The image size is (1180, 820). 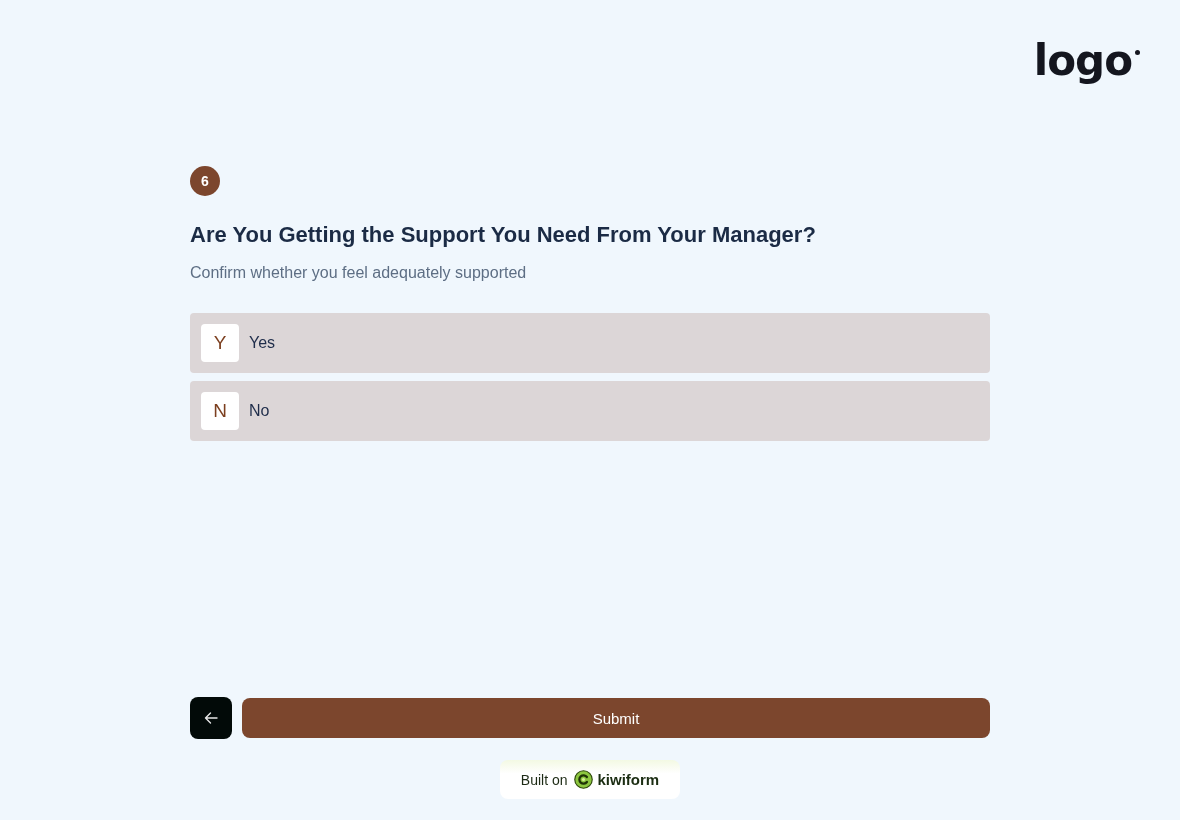 I want to click on built-on-link: Built on kiwiform, so click(x=590, y=779).